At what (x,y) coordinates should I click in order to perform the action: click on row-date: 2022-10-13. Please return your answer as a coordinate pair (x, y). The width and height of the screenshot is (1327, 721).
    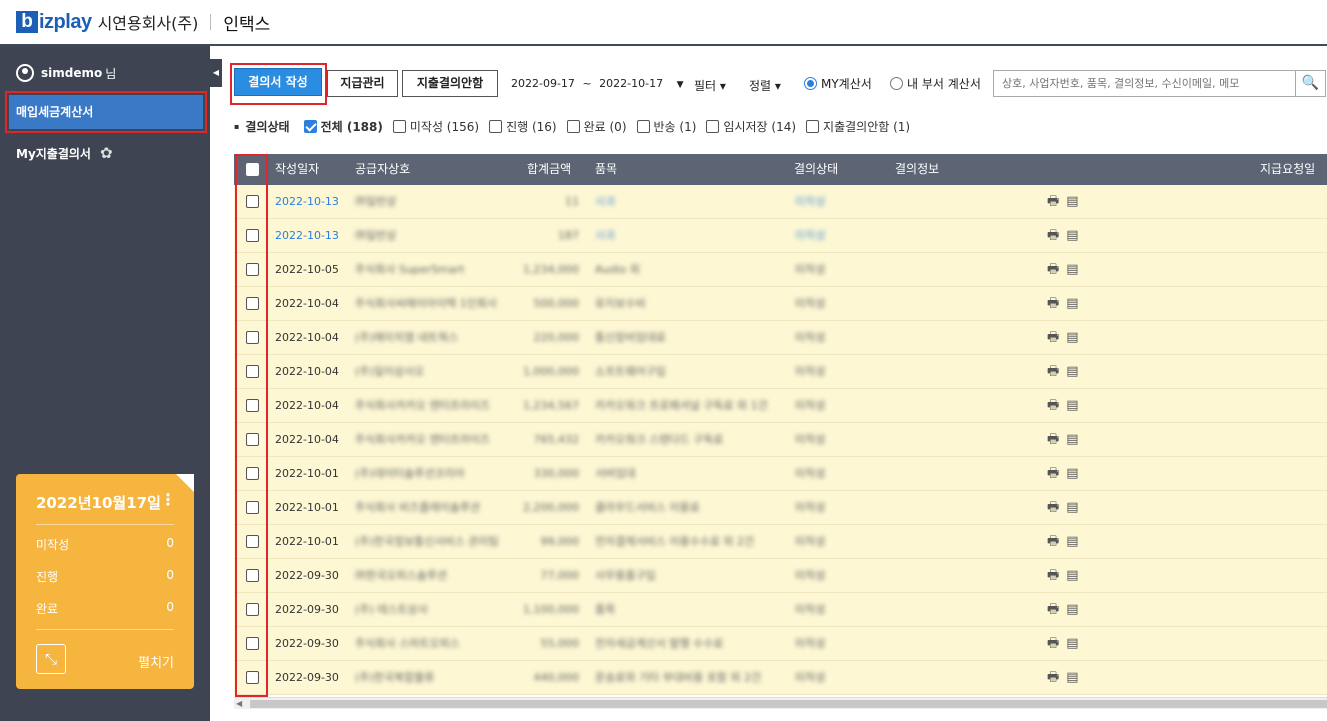
    Looking at the image, I should click on (307, 201).